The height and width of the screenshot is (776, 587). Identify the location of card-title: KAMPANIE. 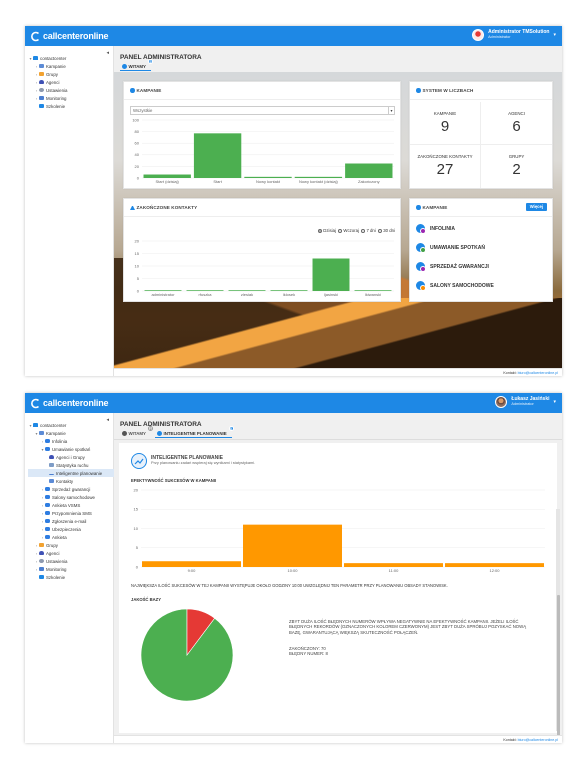
(149, 90).